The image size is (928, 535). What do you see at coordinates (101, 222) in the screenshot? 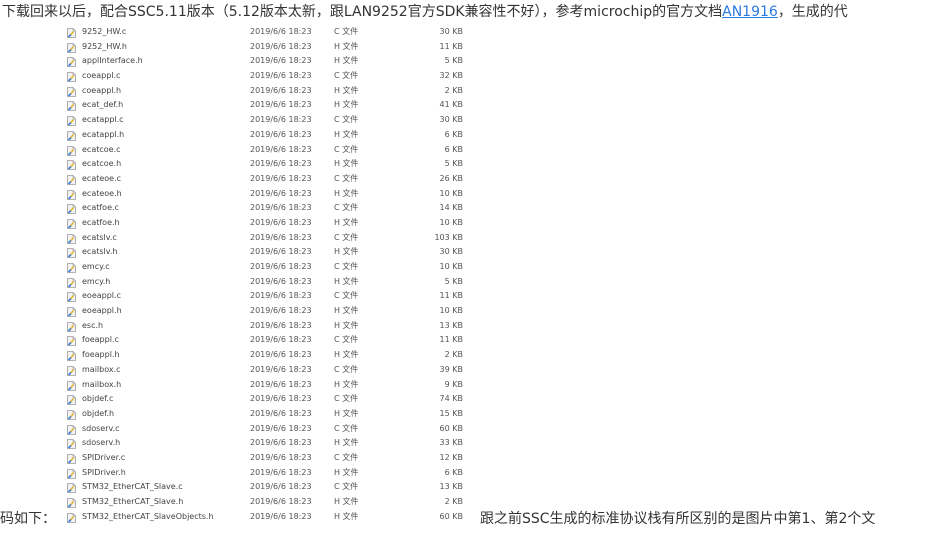
I see `file-name: ecatfoe.h` at bounding box center [101, 222].